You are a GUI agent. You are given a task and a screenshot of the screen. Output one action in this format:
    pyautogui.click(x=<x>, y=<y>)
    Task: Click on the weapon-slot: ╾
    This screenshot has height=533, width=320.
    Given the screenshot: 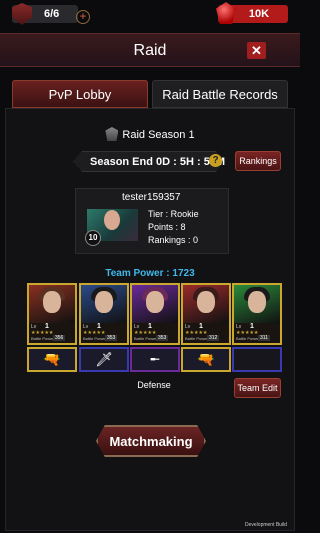 What is the action you would take?
    pyautogui.click(x=155, y=359)
    